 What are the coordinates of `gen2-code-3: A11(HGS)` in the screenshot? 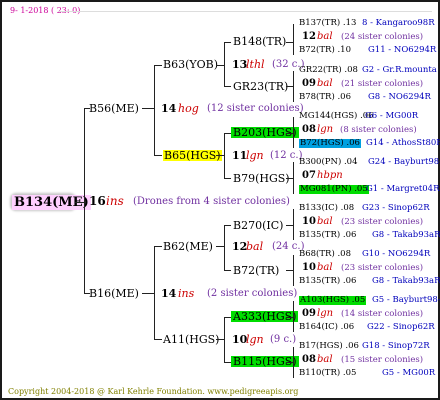 It's located at (191, 339).